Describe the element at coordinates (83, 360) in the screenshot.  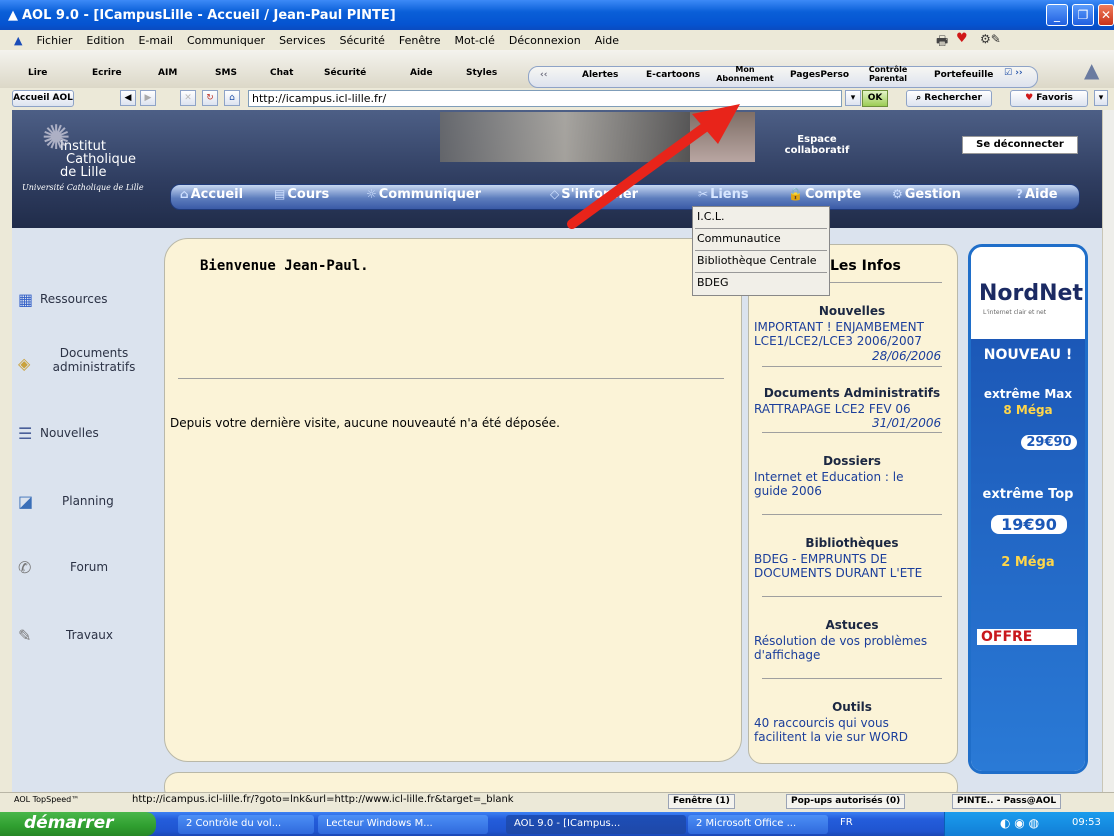
I see `sidebar-documents: ◈ Documents administratifs` at that location.